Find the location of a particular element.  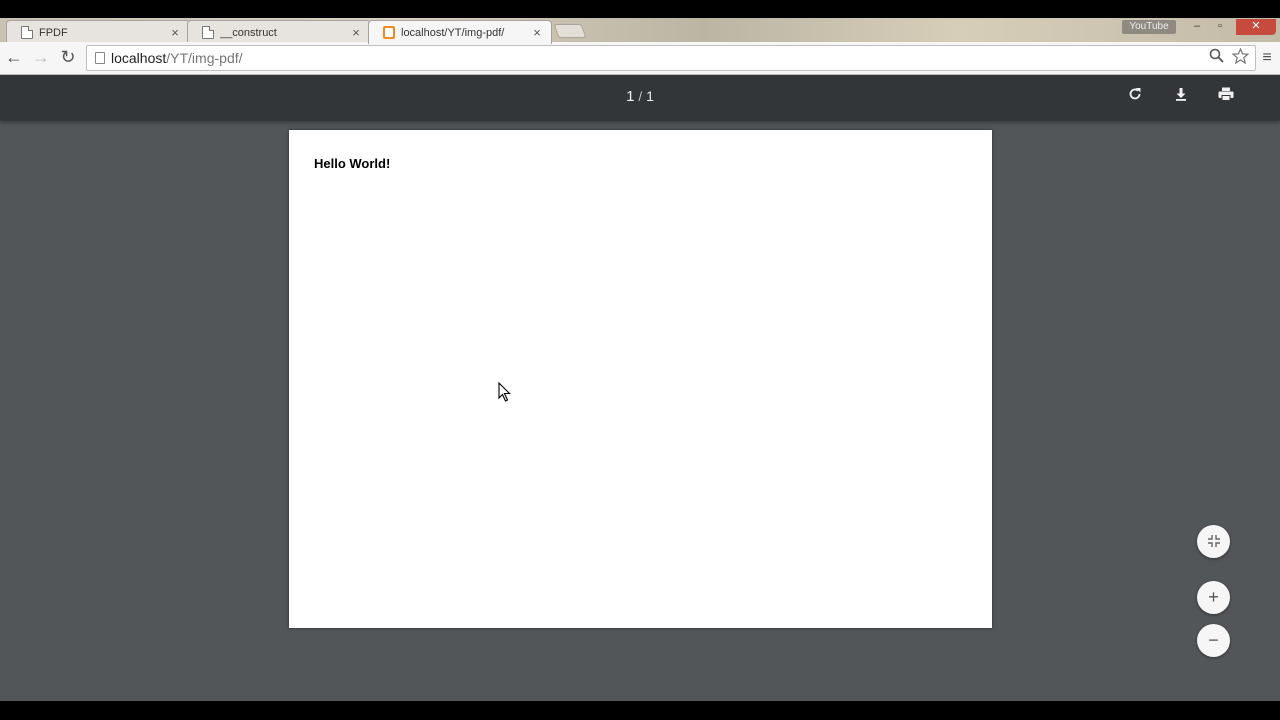

tab-img-pdf: localhost/YT/img-pdf/ × is located at coordinates (460, 32).